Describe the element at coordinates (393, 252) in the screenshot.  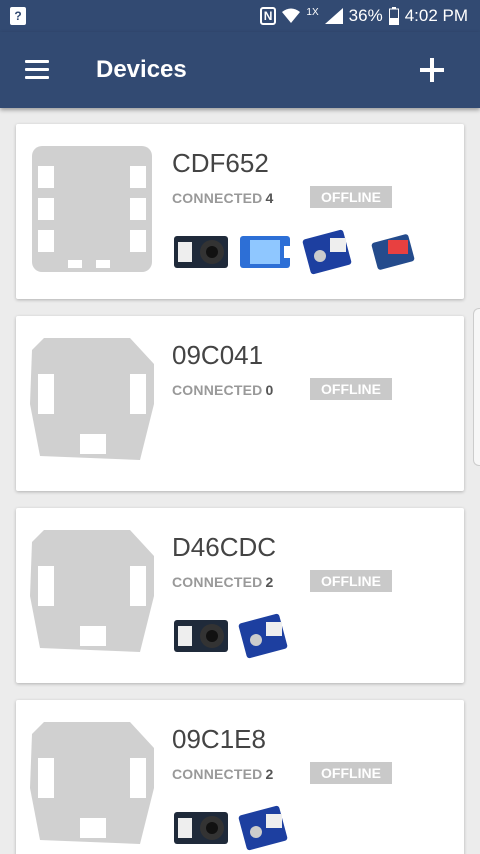
I see `led-bar-module-icon` at that location.